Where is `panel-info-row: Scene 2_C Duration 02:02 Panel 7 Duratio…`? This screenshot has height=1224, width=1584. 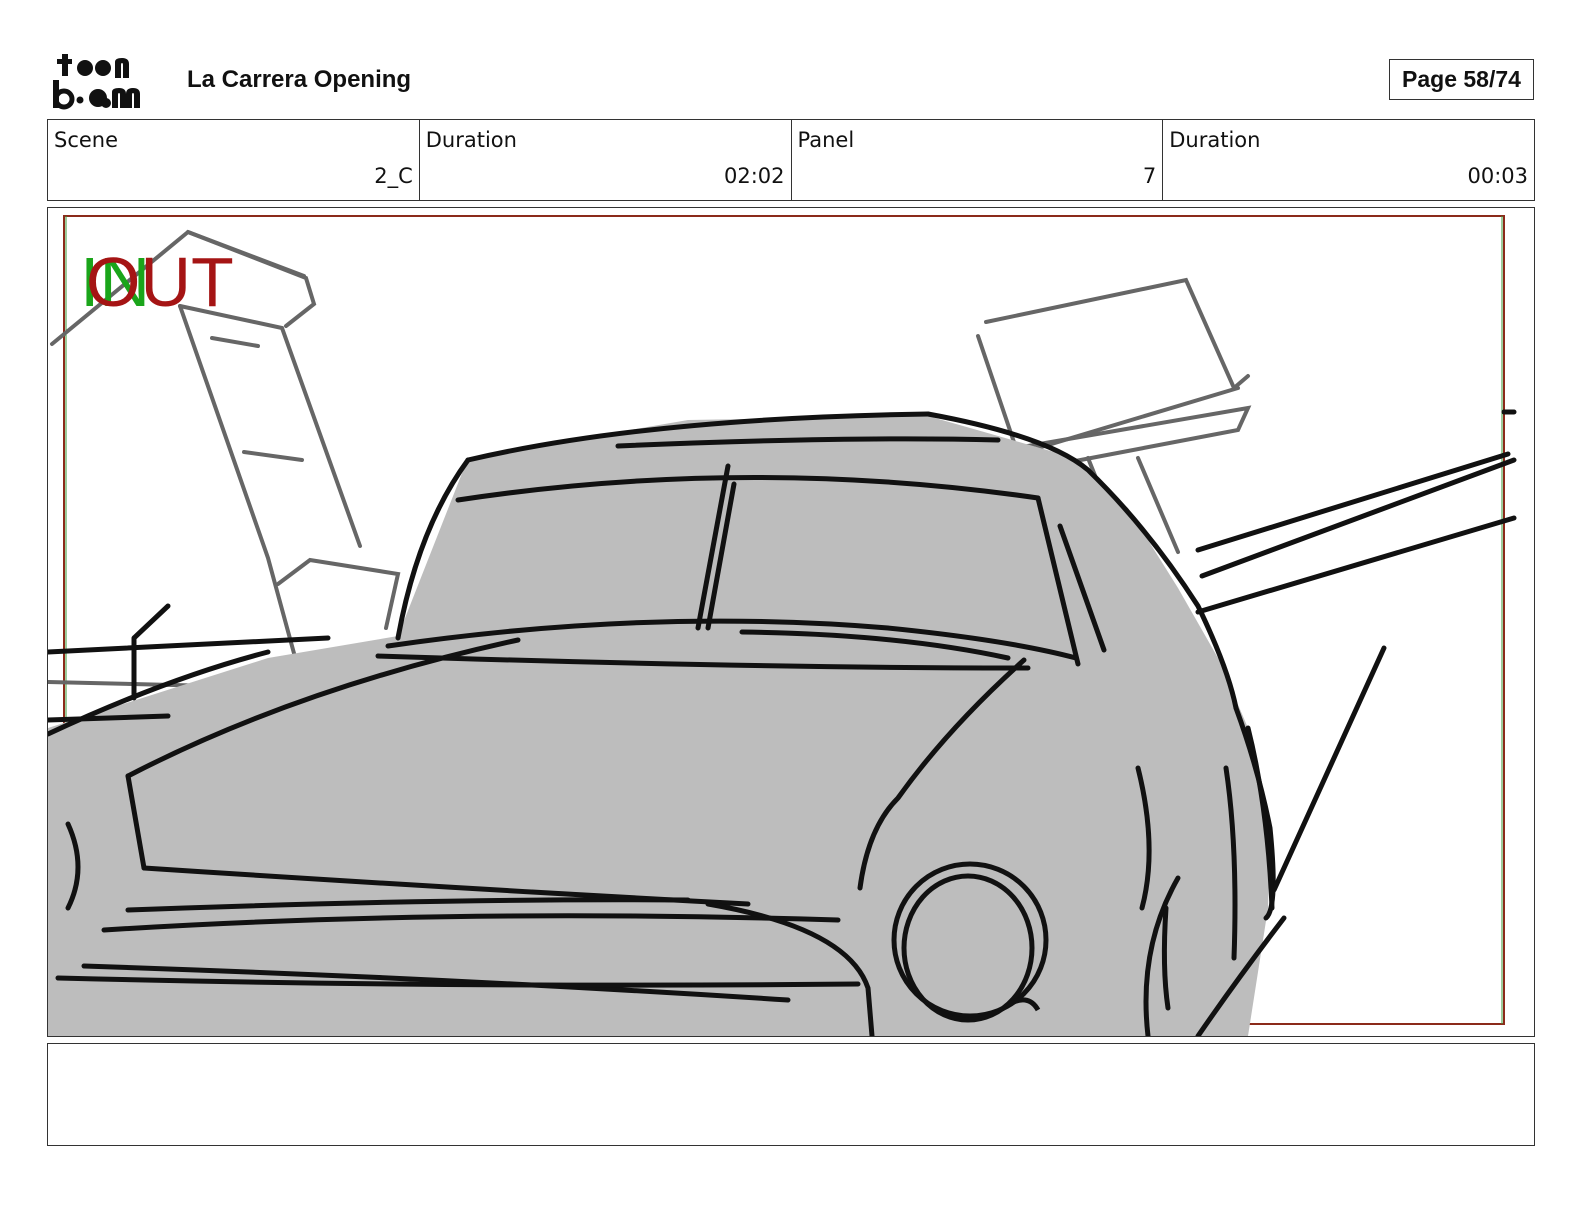 panel-info-row: Scene 2_C Duration 02:02 Panel 7 Duratio… is located at coordinates (791, 160).